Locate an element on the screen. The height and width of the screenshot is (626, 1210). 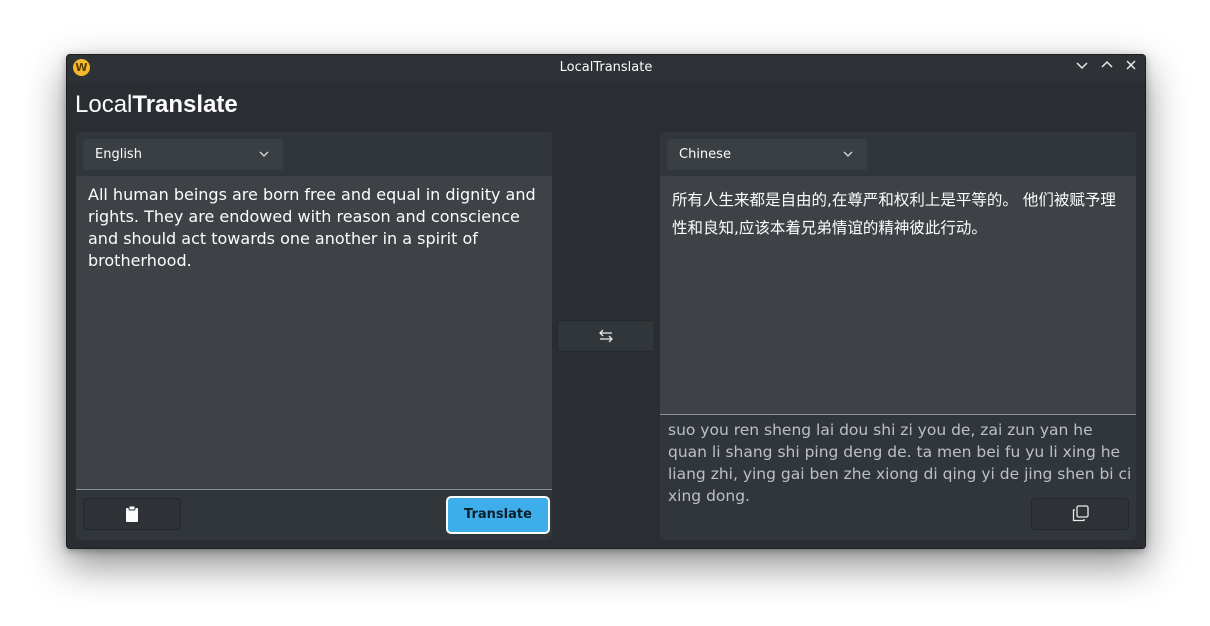
clipboard-icon is located at coordinates (132, 513).